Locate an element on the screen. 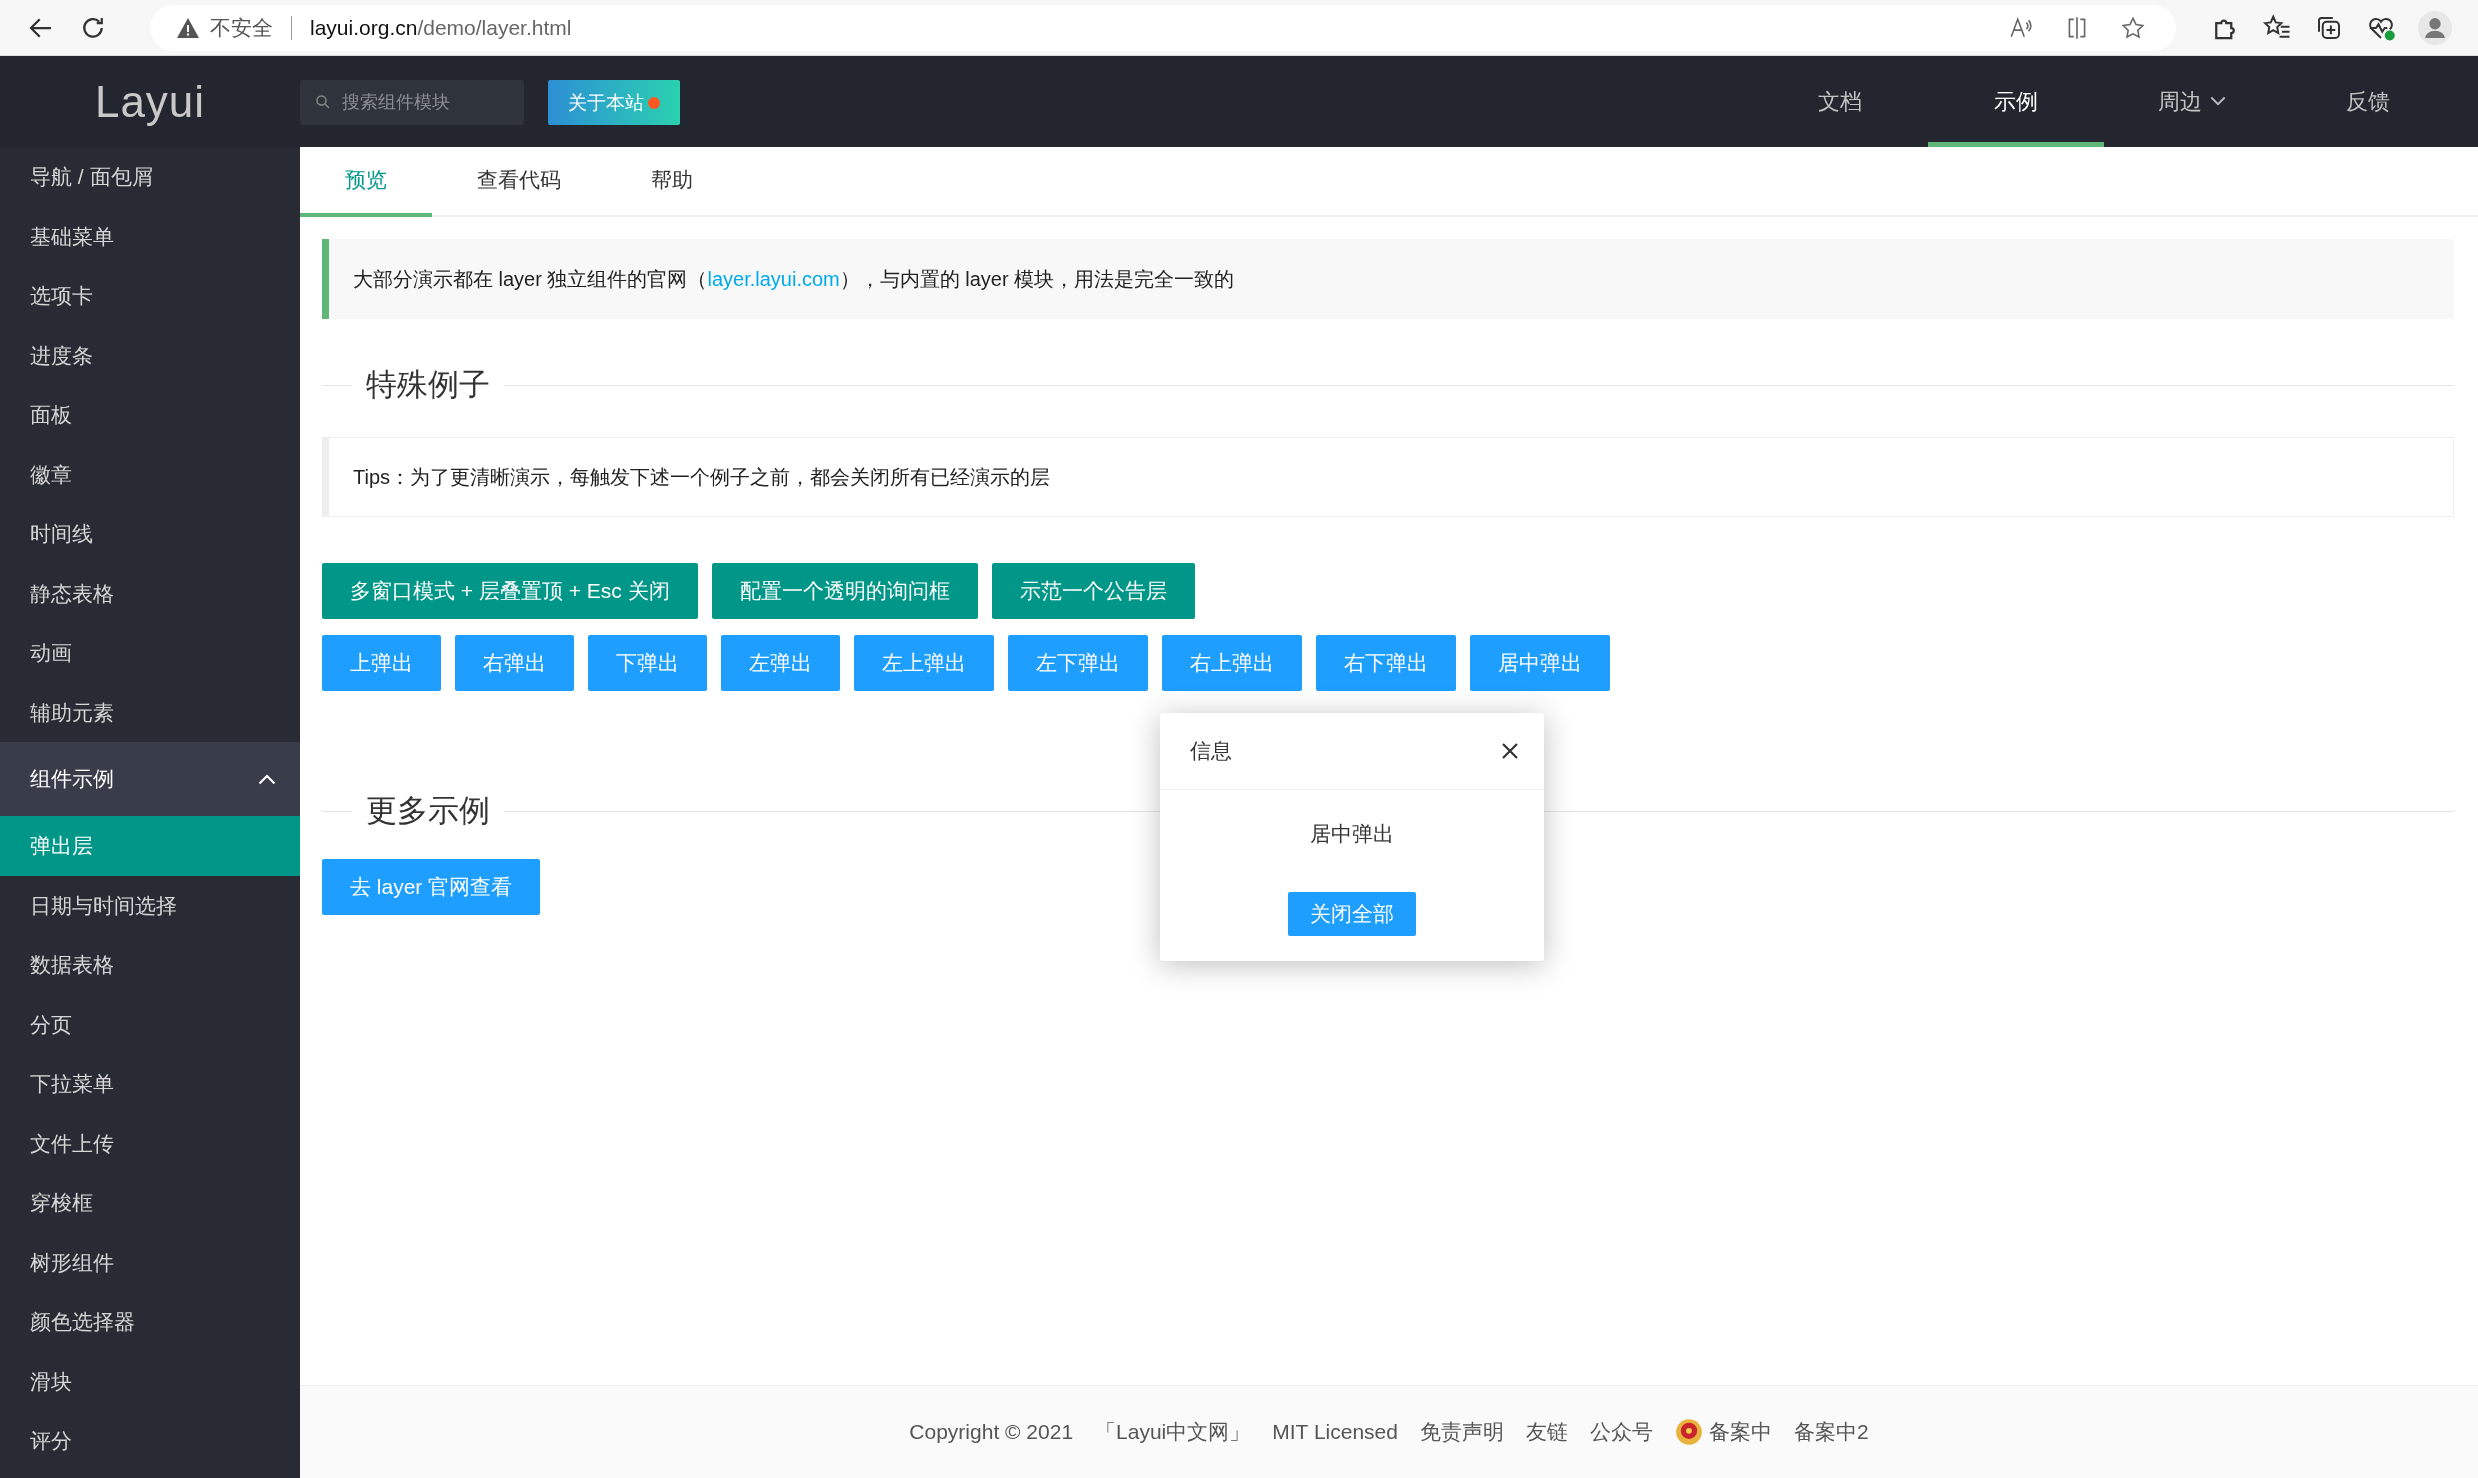  demo-button: 示范一个公告层 is located at coordinates (1093, 591).